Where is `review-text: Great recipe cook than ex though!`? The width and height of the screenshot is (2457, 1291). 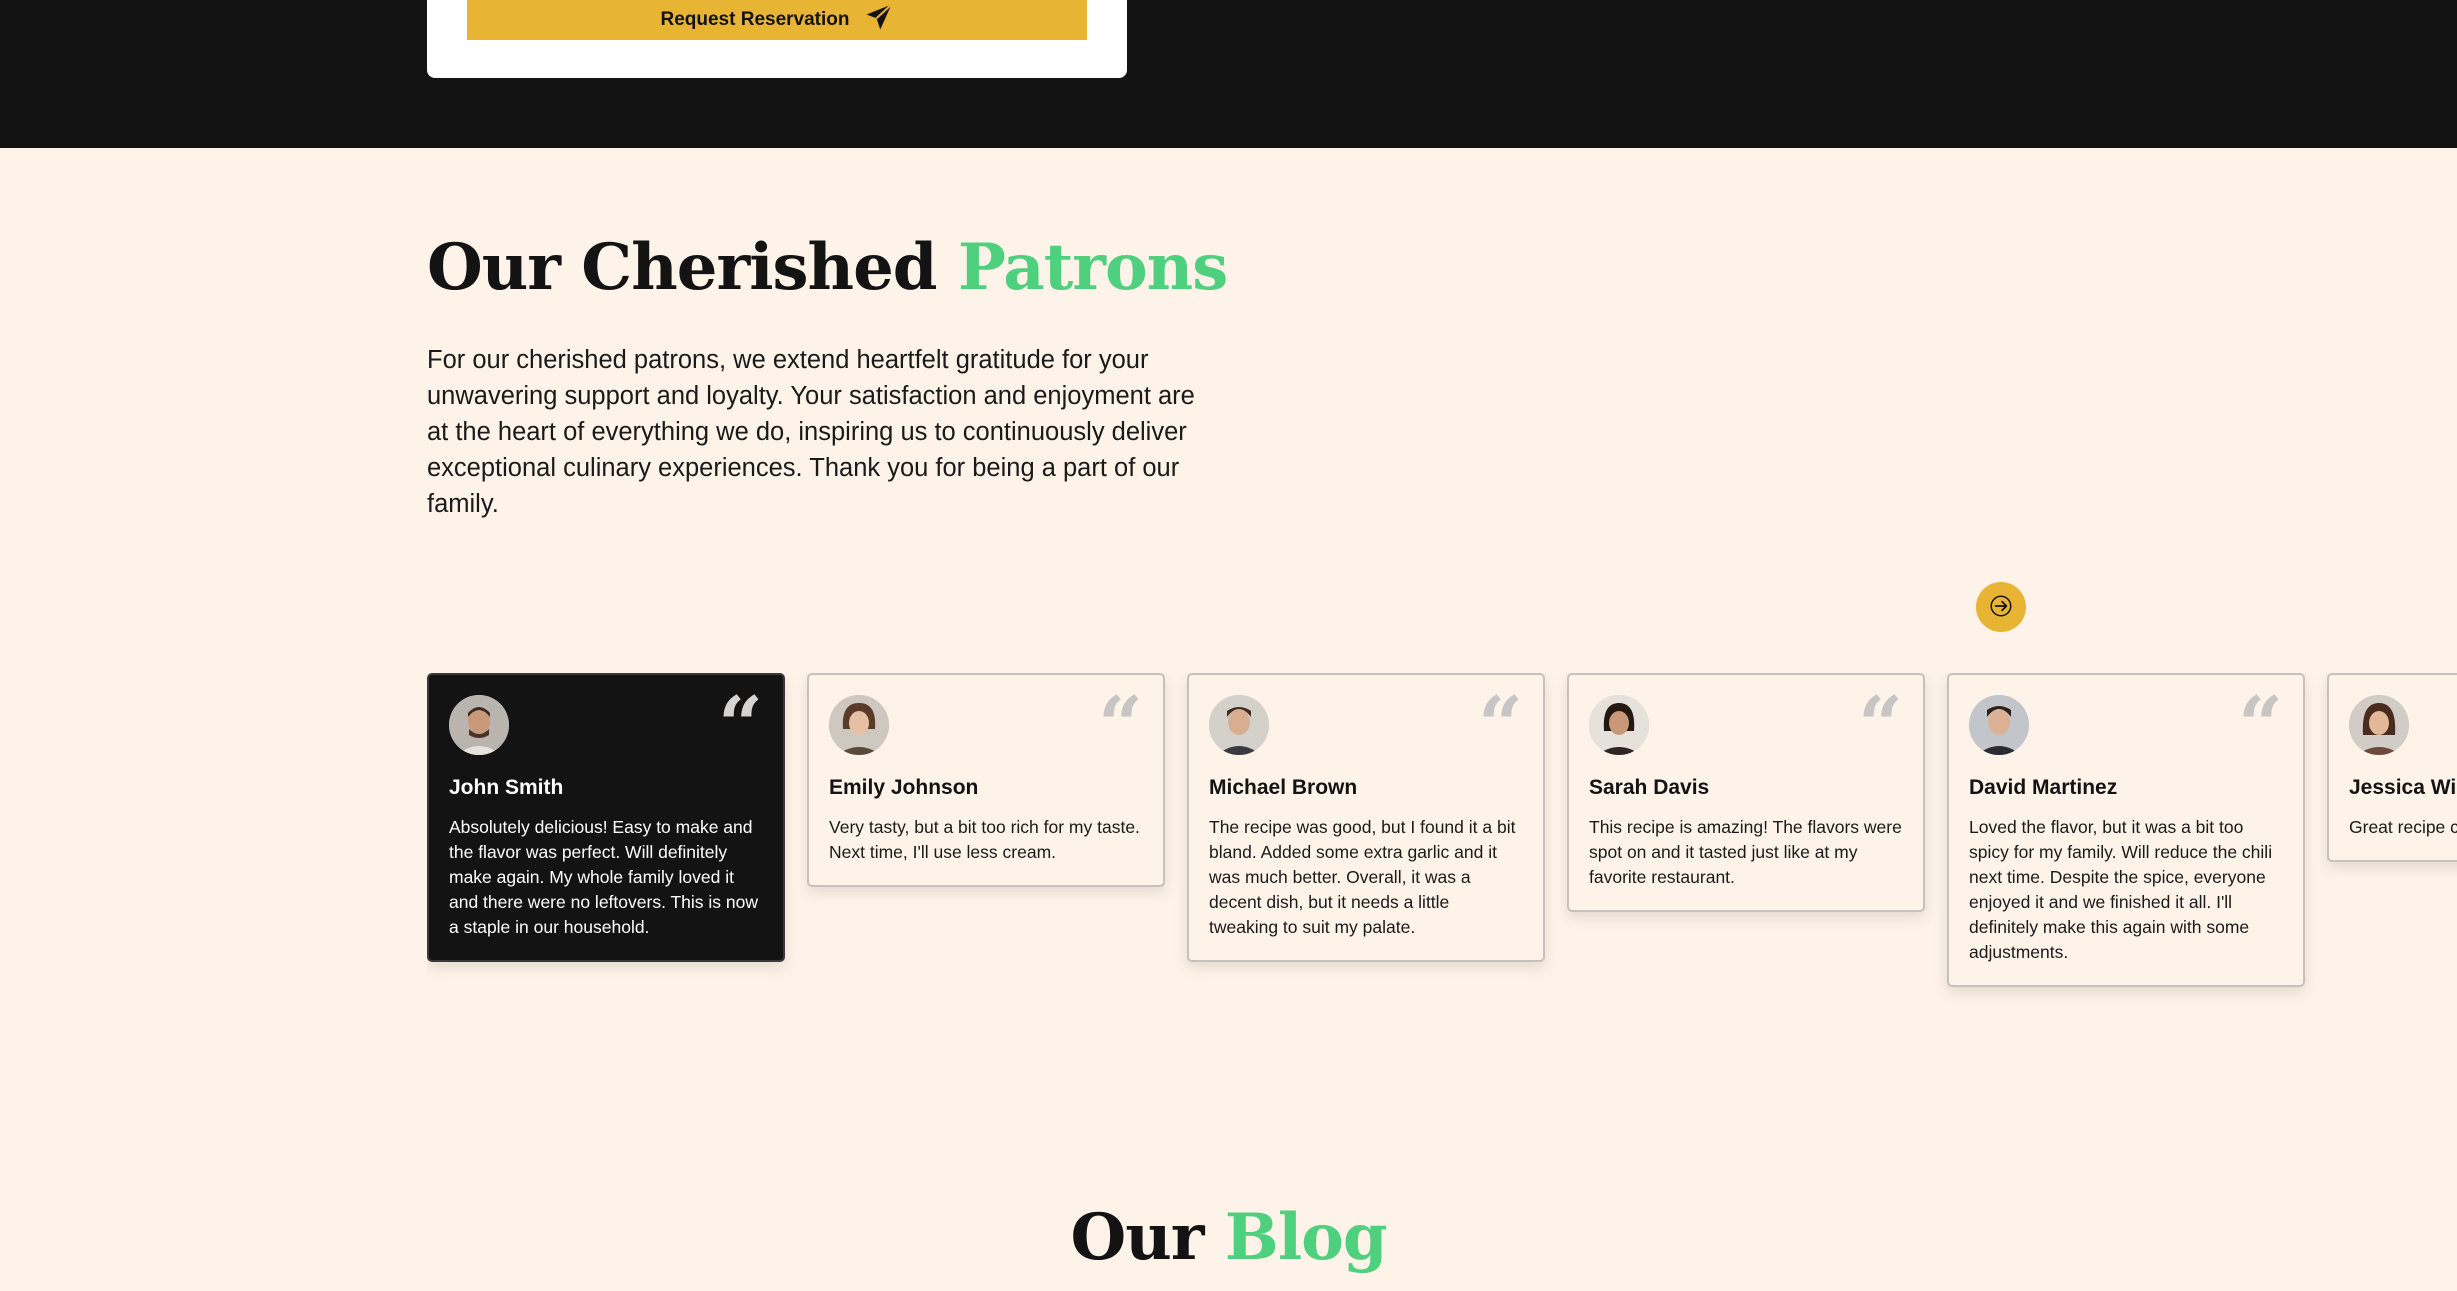 review-text: Great recipe cook than ex though! is located at coordinates (2403, 827).